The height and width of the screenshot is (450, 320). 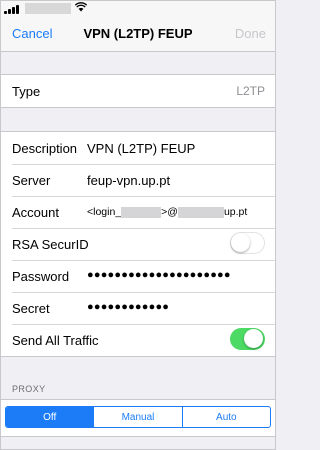 What do you see at coordinates (50, 417) in the screenshot?
I see `proxy-option-off: Off` at bounding box center [50, 417].